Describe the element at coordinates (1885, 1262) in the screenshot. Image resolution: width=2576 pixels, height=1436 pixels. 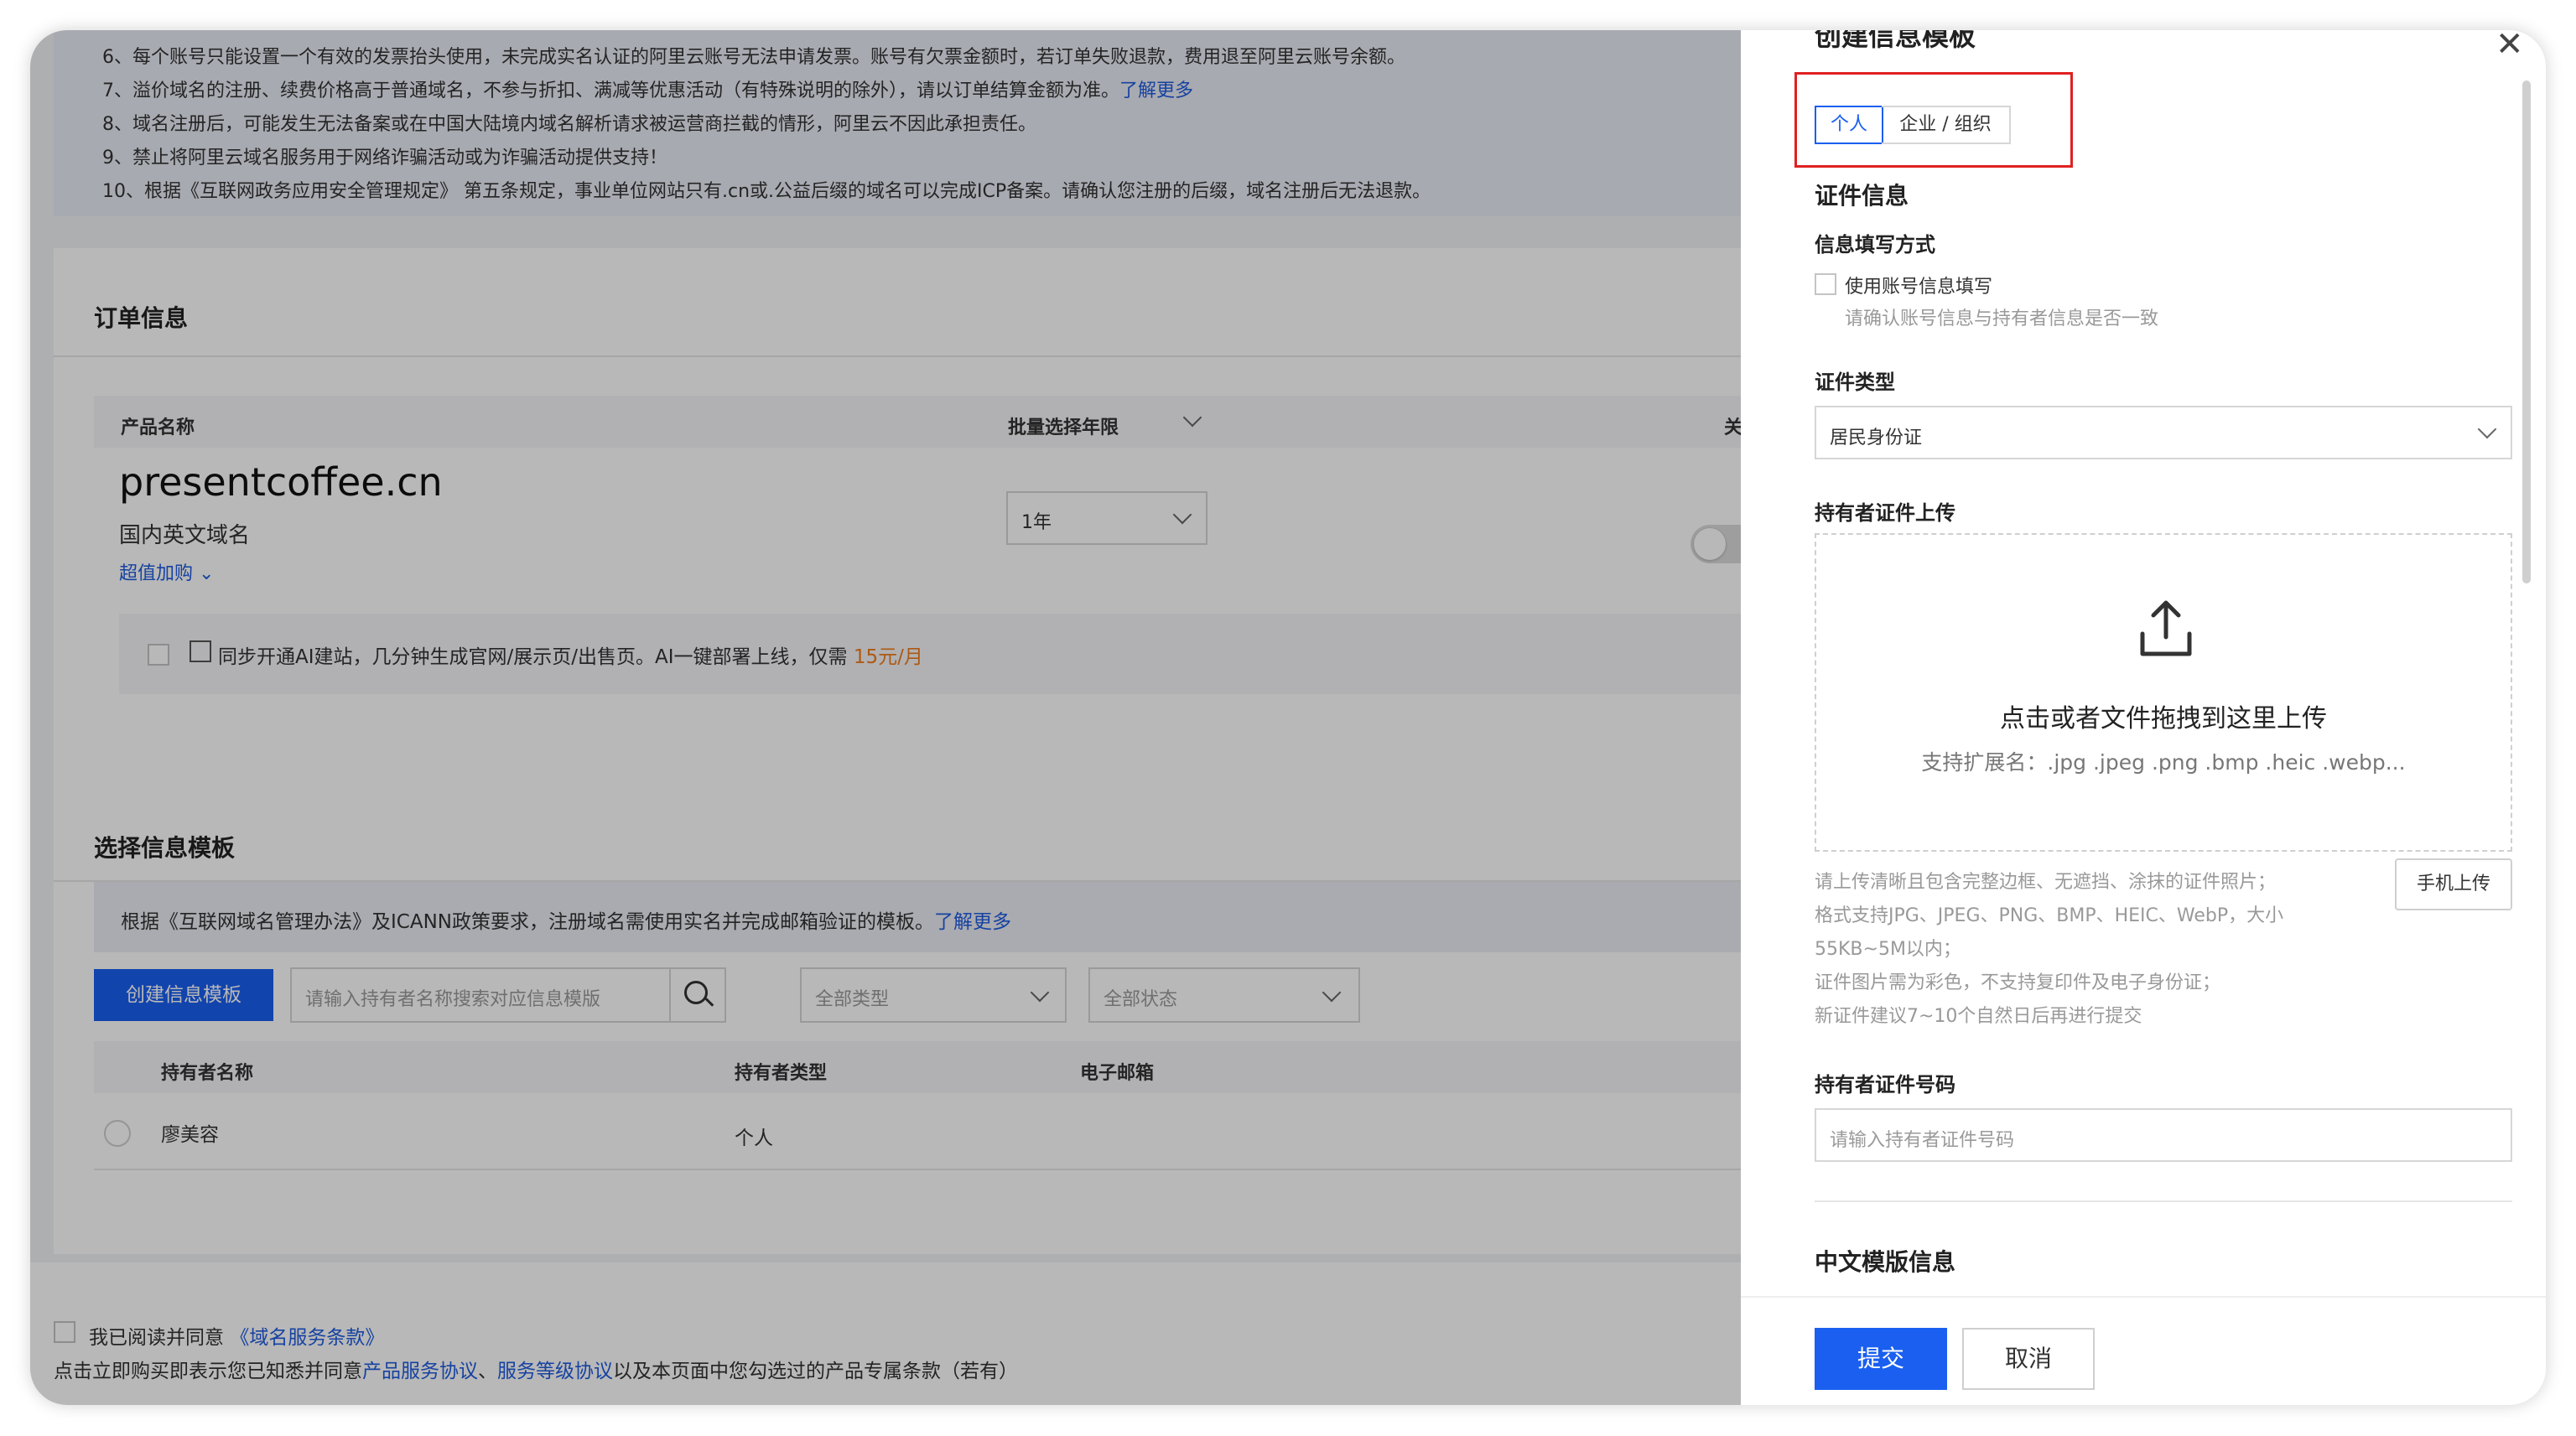
I see `section-cn-template: 中文模版信息` at that location.